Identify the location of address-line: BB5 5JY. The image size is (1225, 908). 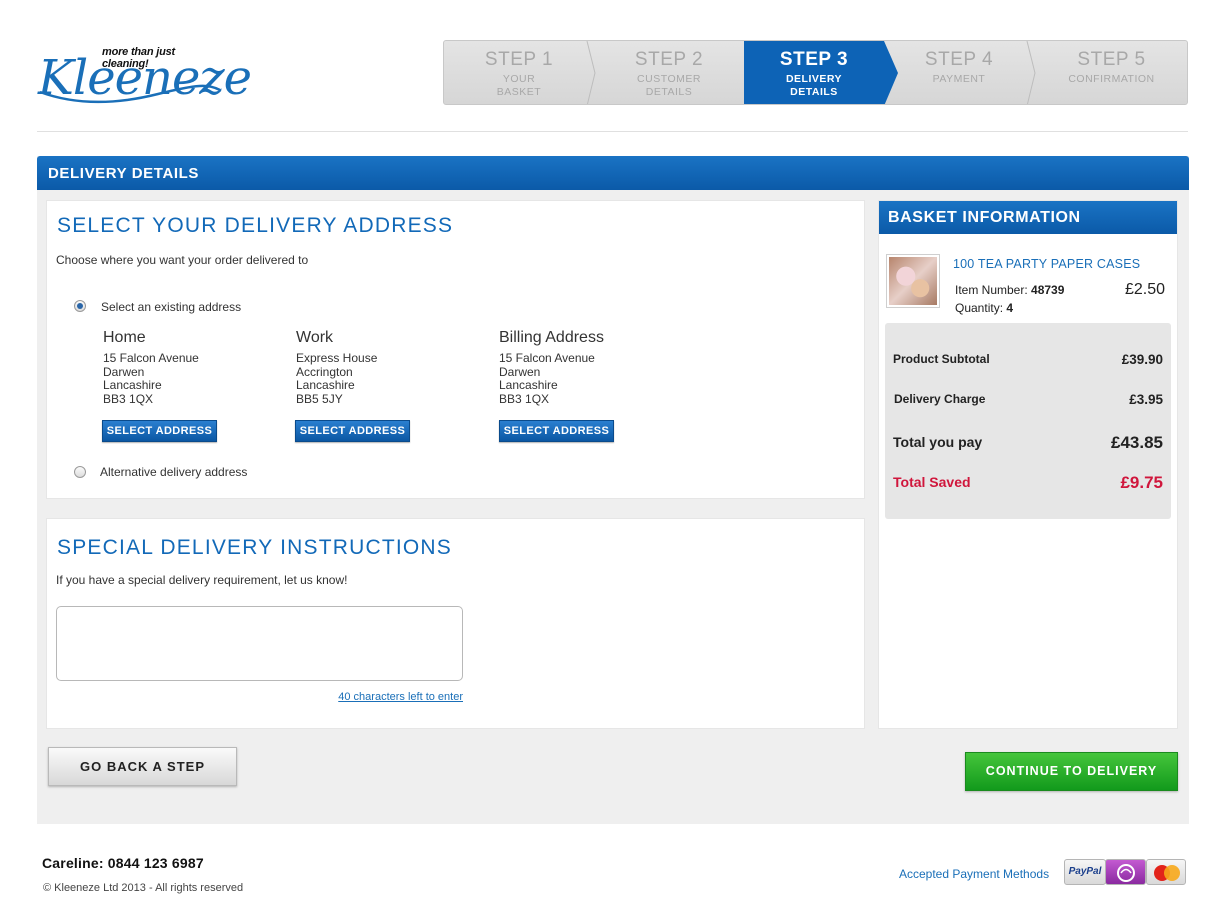
(319, 398).